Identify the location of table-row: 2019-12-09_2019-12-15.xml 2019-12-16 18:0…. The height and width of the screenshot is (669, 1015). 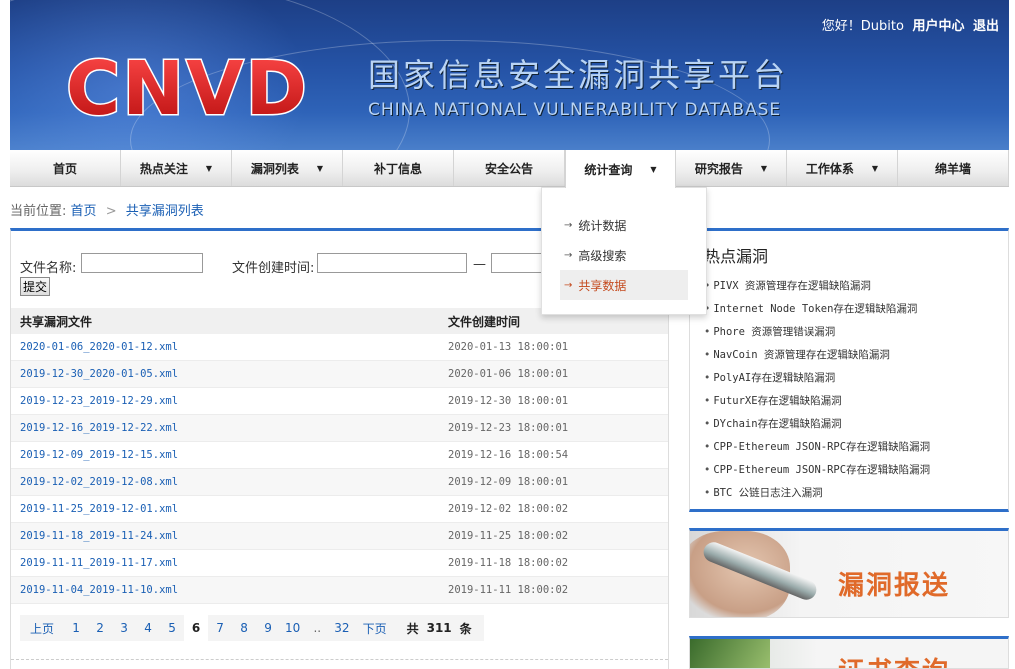
(339, 455).